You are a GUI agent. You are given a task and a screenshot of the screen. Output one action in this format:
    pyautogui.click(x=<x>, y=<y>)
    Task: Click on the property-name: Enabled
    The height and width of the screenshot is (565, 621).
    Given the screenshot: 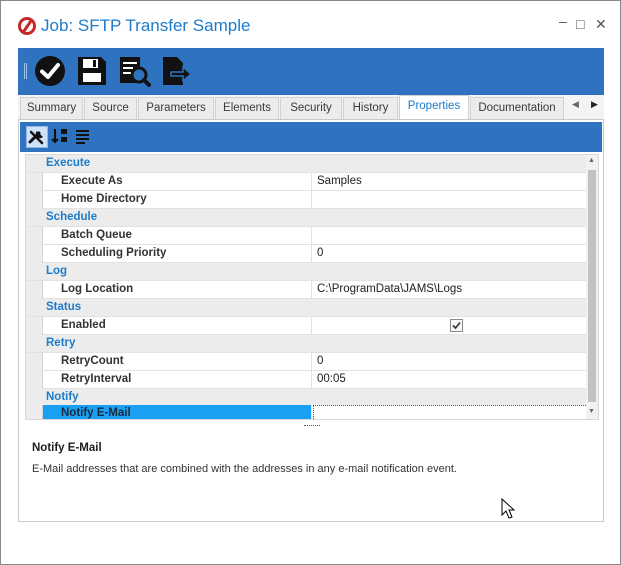 What is the action you would take?
    pyautogui.click(x=83, y=325)
    